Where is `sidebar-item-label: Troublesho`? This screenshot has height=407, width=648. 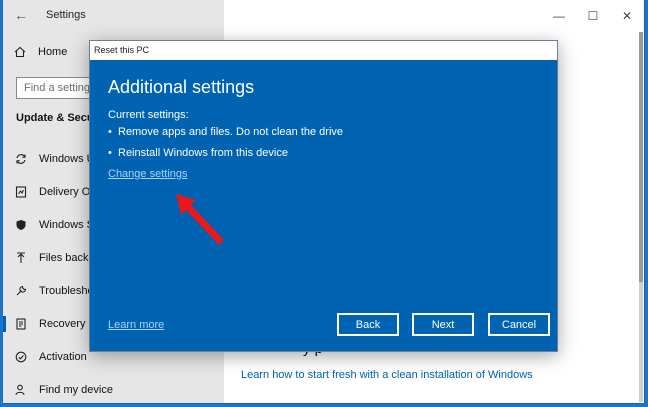
sidebar-item-label: Troublesho is located at coordinates (66, 291).